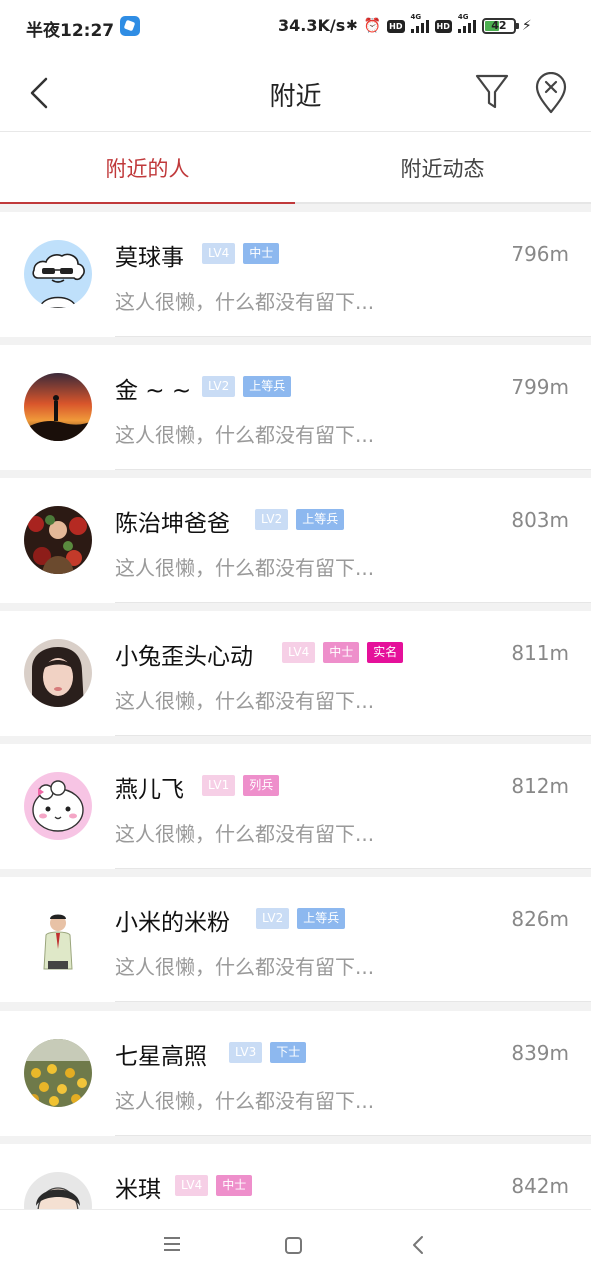 The height and width of the screenshot is (1280, 591). I want to click on home-icon, so click(293, 1245).